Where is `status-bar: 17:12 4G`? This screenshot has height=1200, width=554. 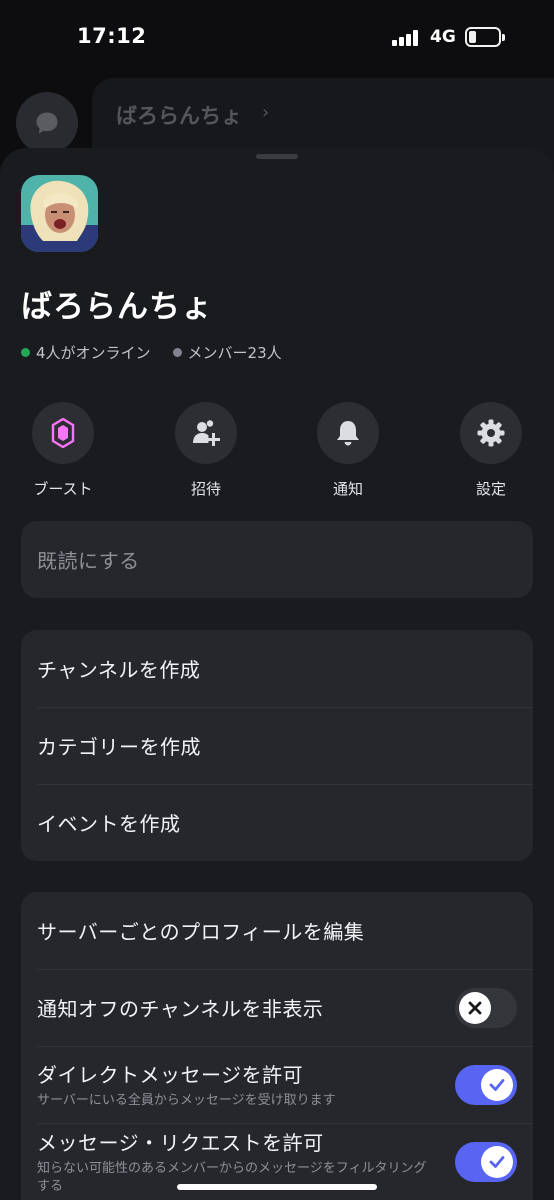 status-bar: 17:12 4G is located at coordinates (277, 39).